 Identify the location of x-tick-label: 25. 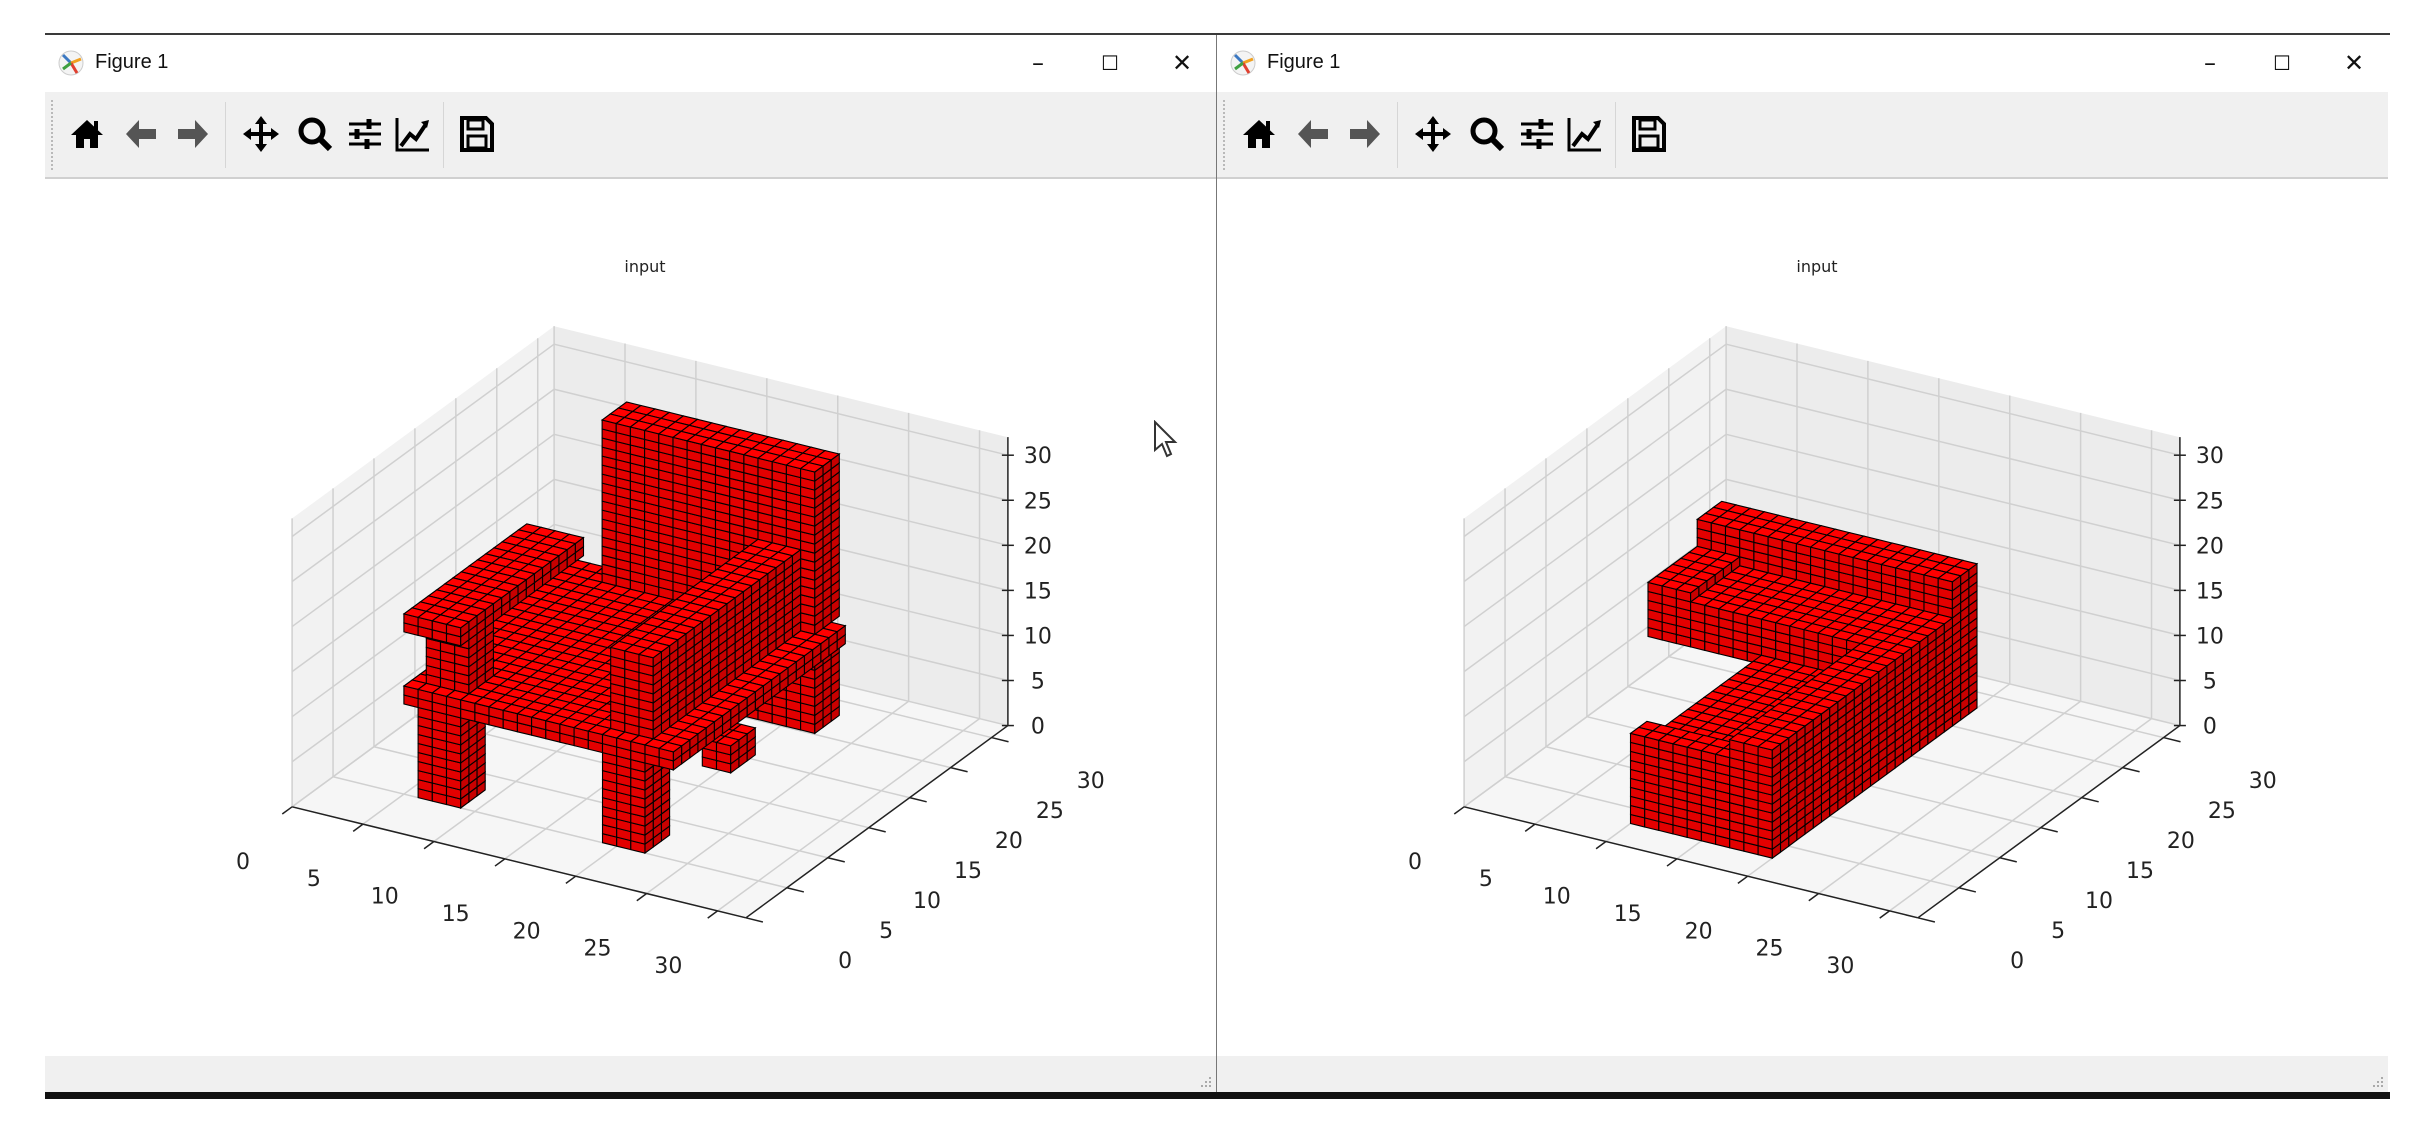
(1770, 949).